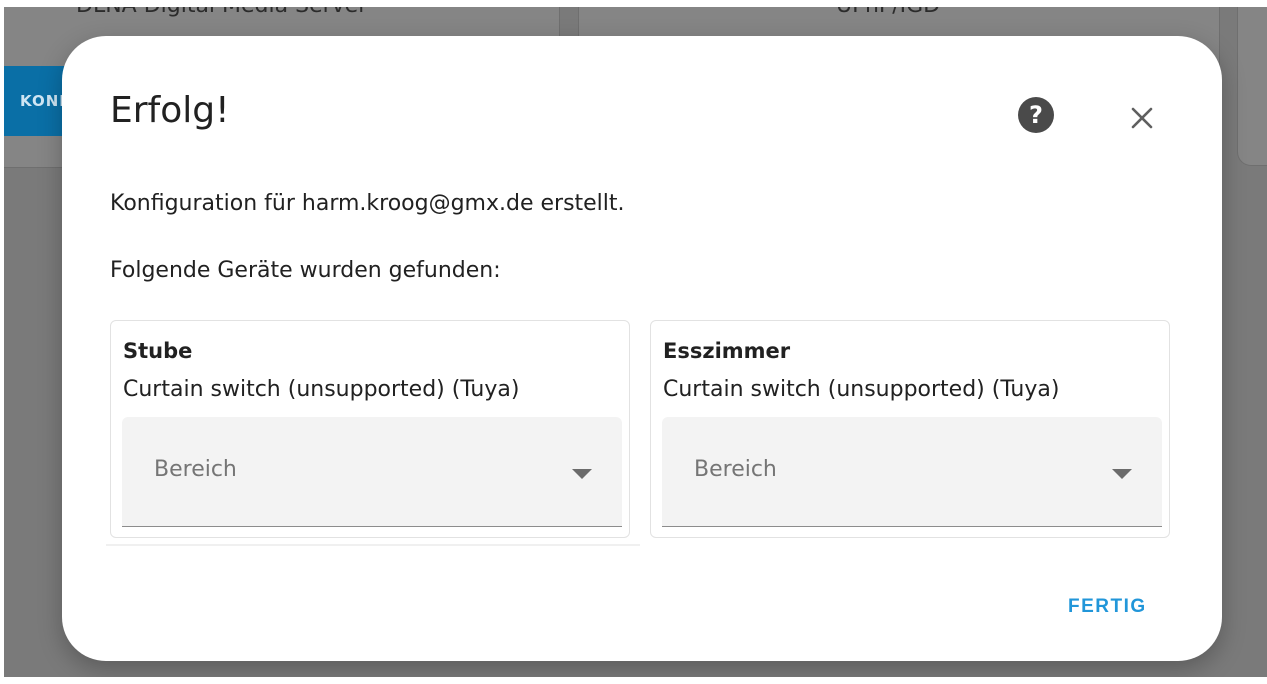  I want to click on close-icon, so click(1142, 118).